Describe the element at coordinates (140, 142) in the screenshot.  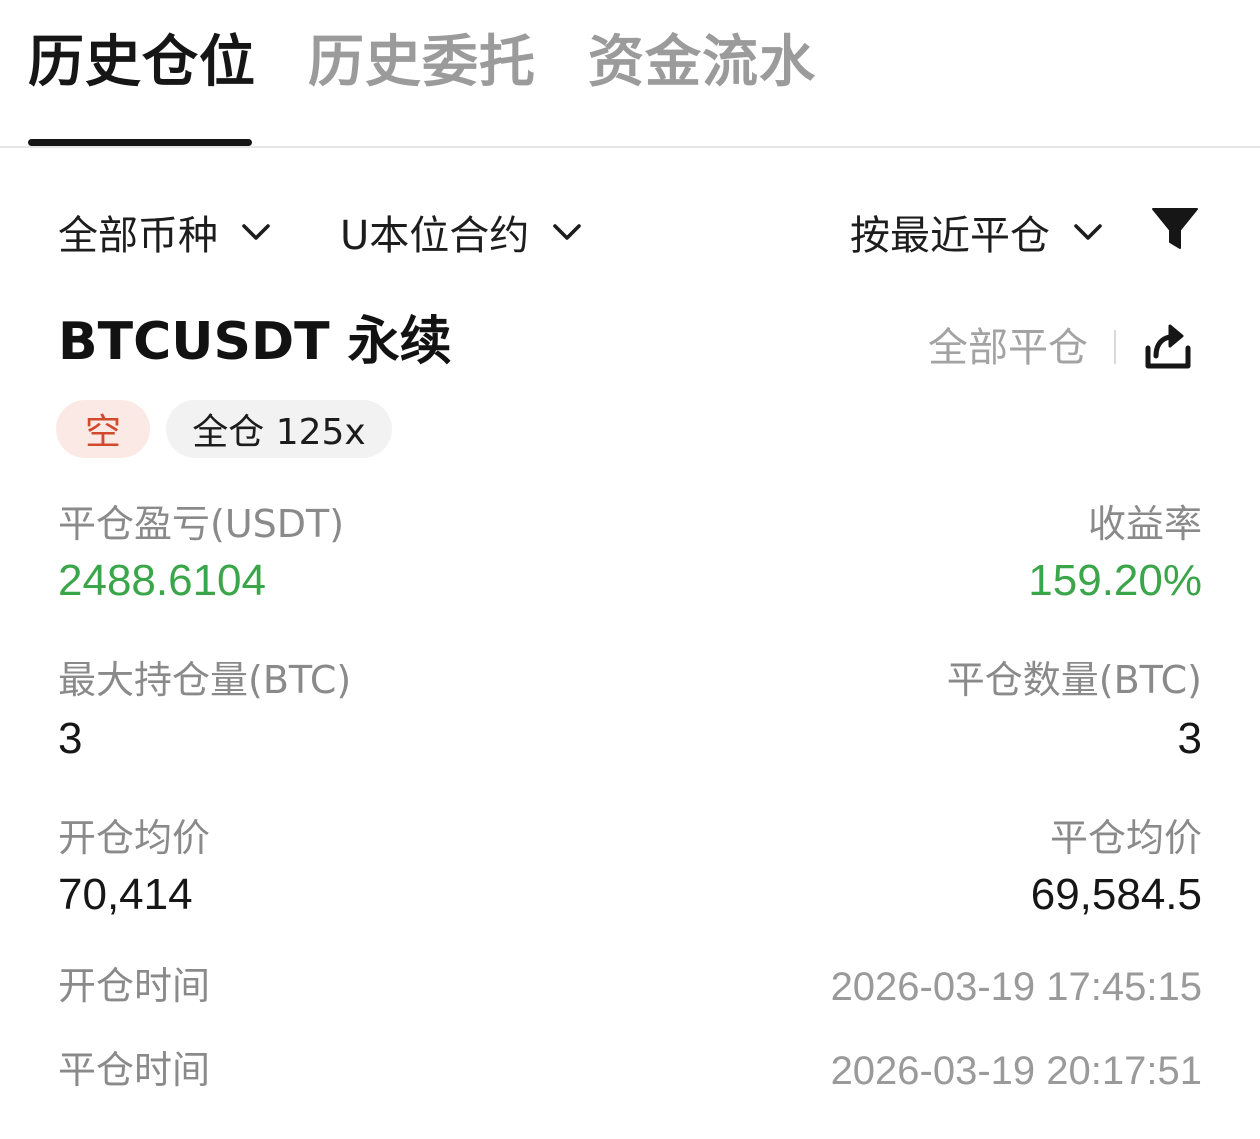
I see `active-tab-indicator` at that location.